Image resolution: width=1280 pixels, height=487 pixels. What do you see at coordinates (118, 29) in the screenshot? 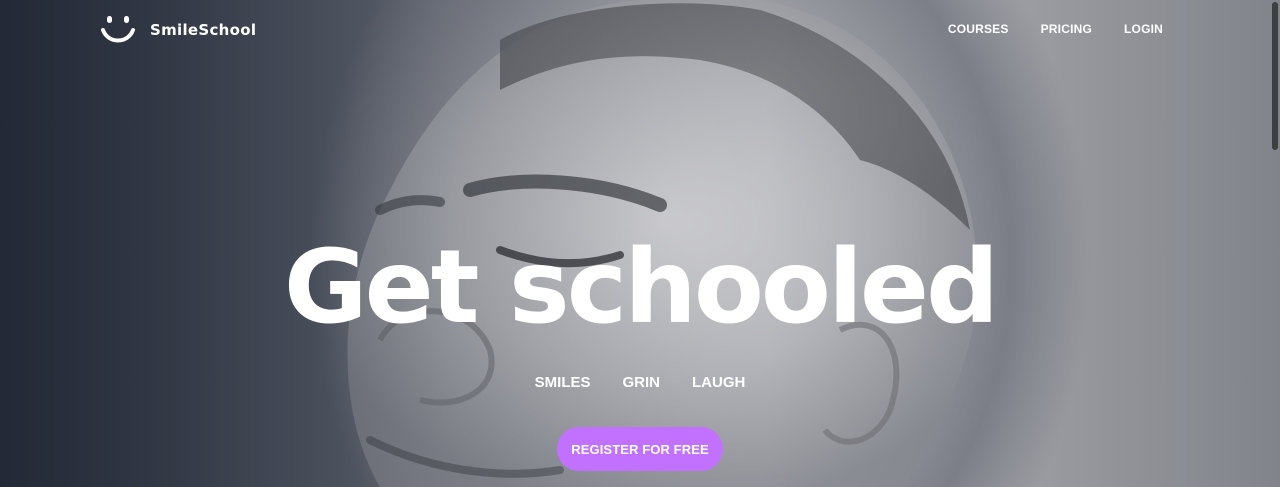
I see `smiley-face-icon` at bounding box center [118, 29].